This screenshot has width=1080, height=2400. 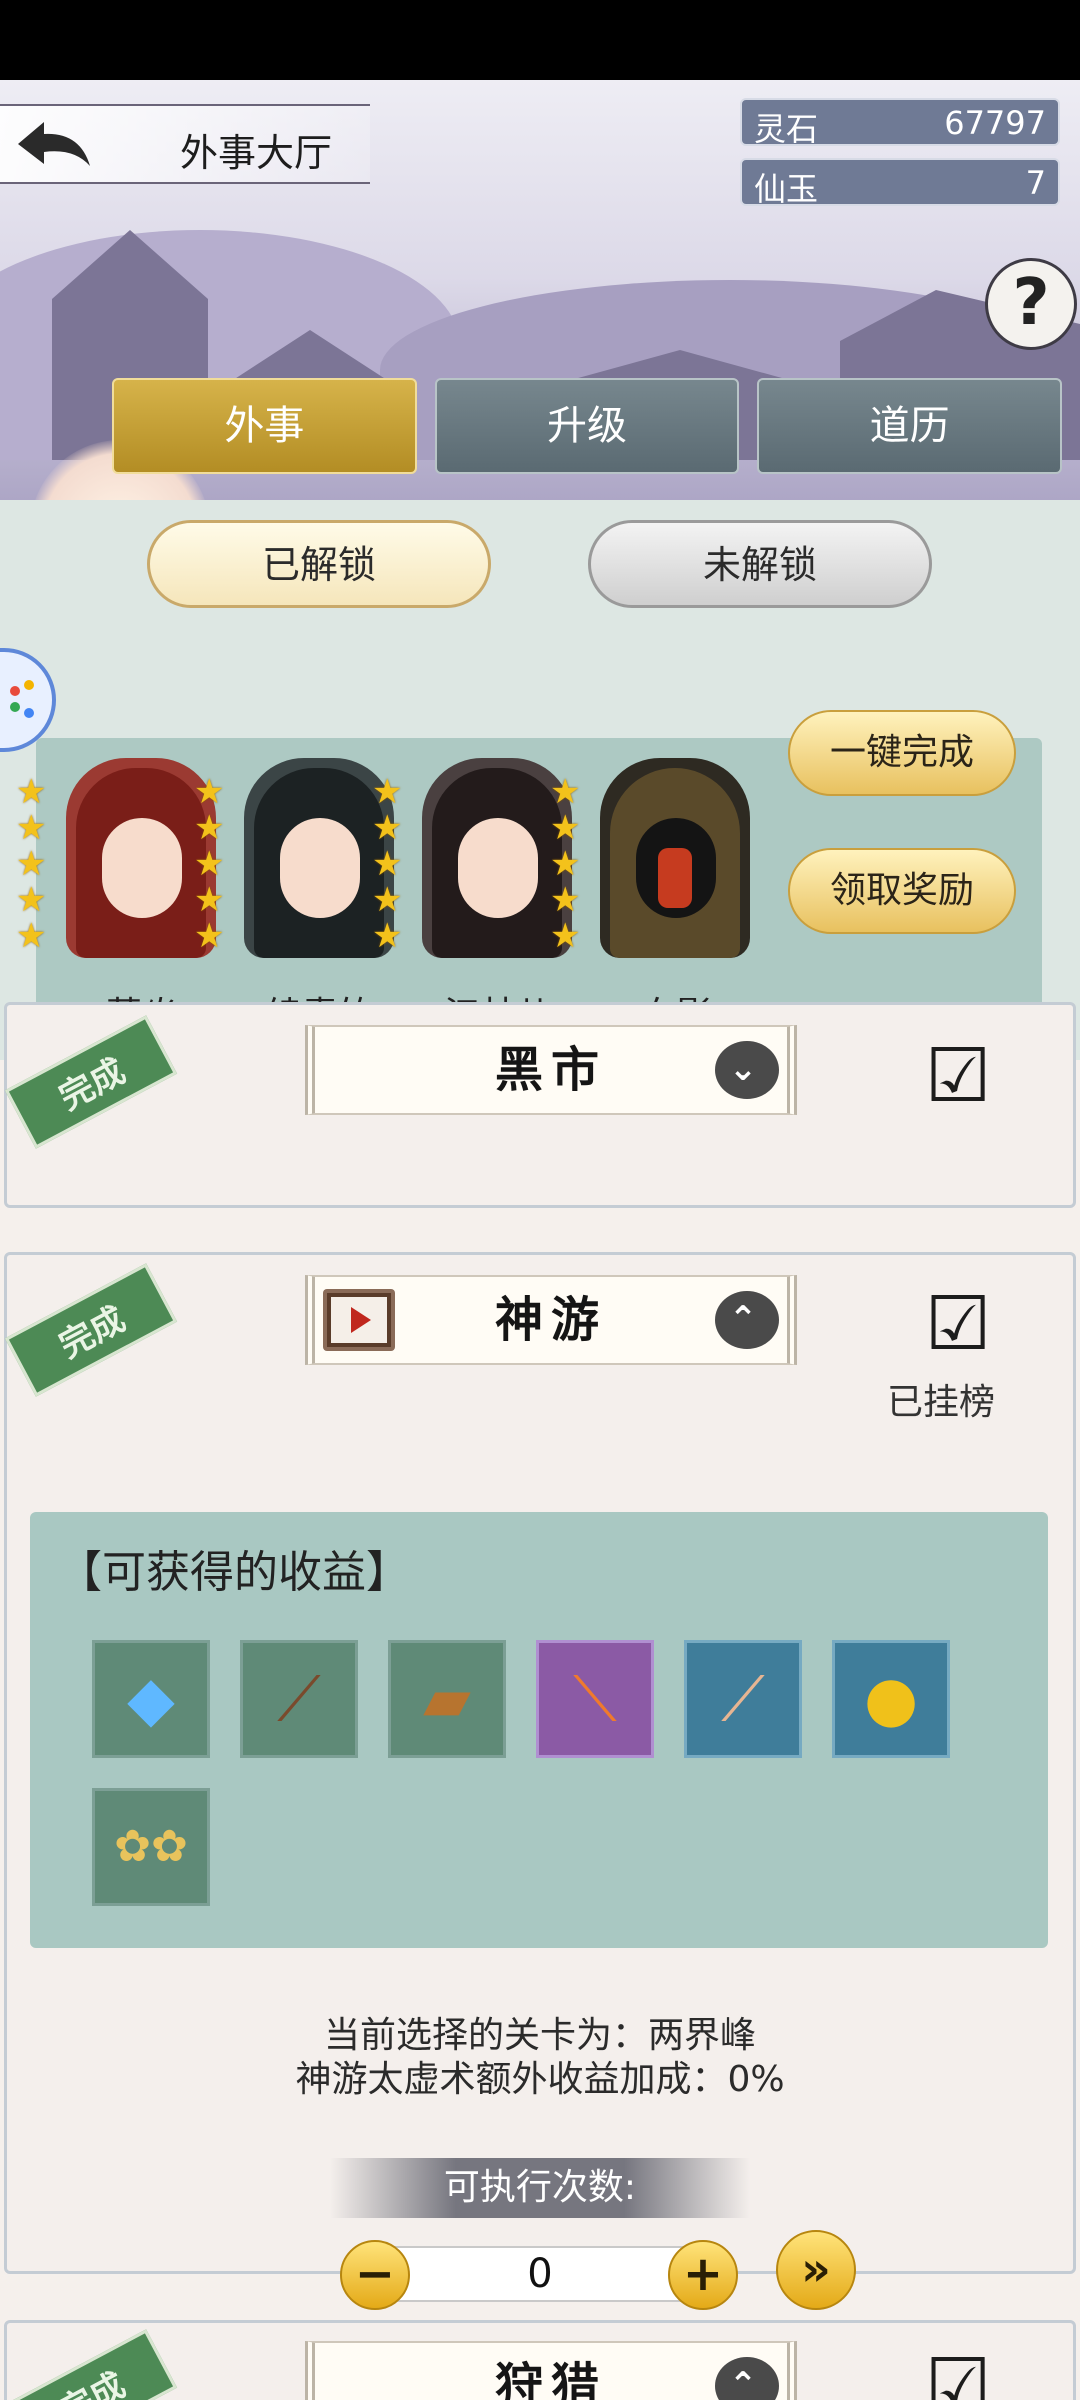 What do you see at coordinates (675, 858) in the screenshot?
I see `hero-portrait` at bounding box center [675, 858].